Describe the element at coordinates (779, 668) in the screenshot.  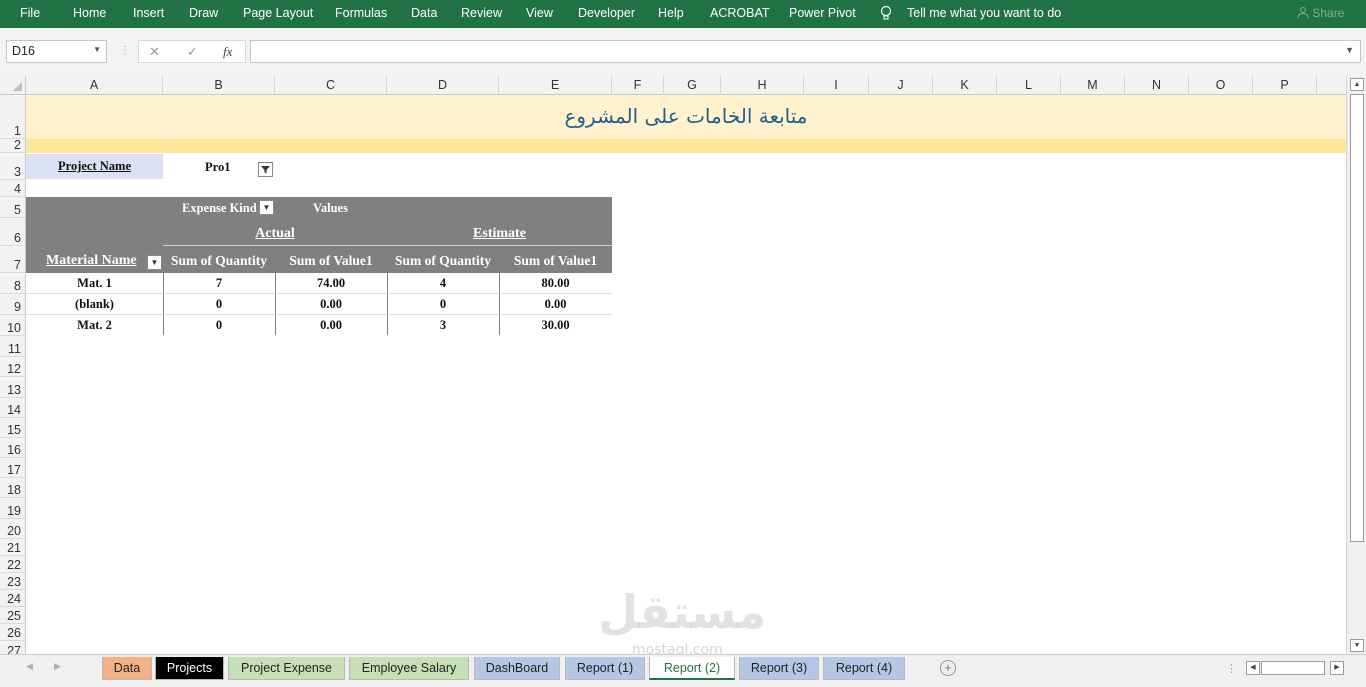
I see `sheet-tab-report-3: Report (3)` at that location.